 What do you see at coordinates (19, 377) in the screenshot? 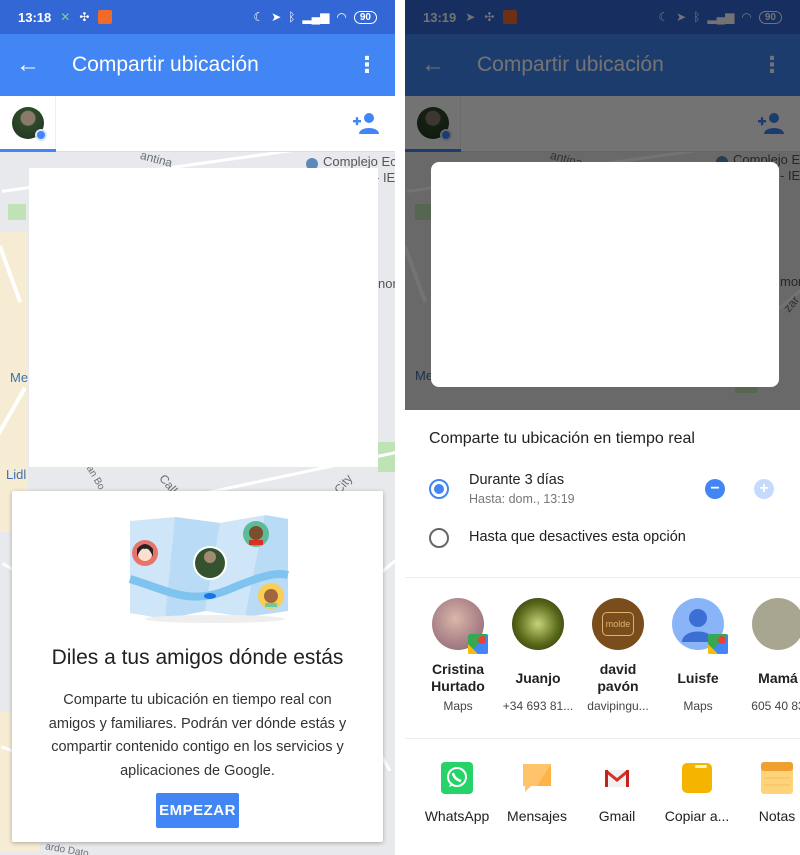
I see `map-label: Me` at bounding box center [19, 377].